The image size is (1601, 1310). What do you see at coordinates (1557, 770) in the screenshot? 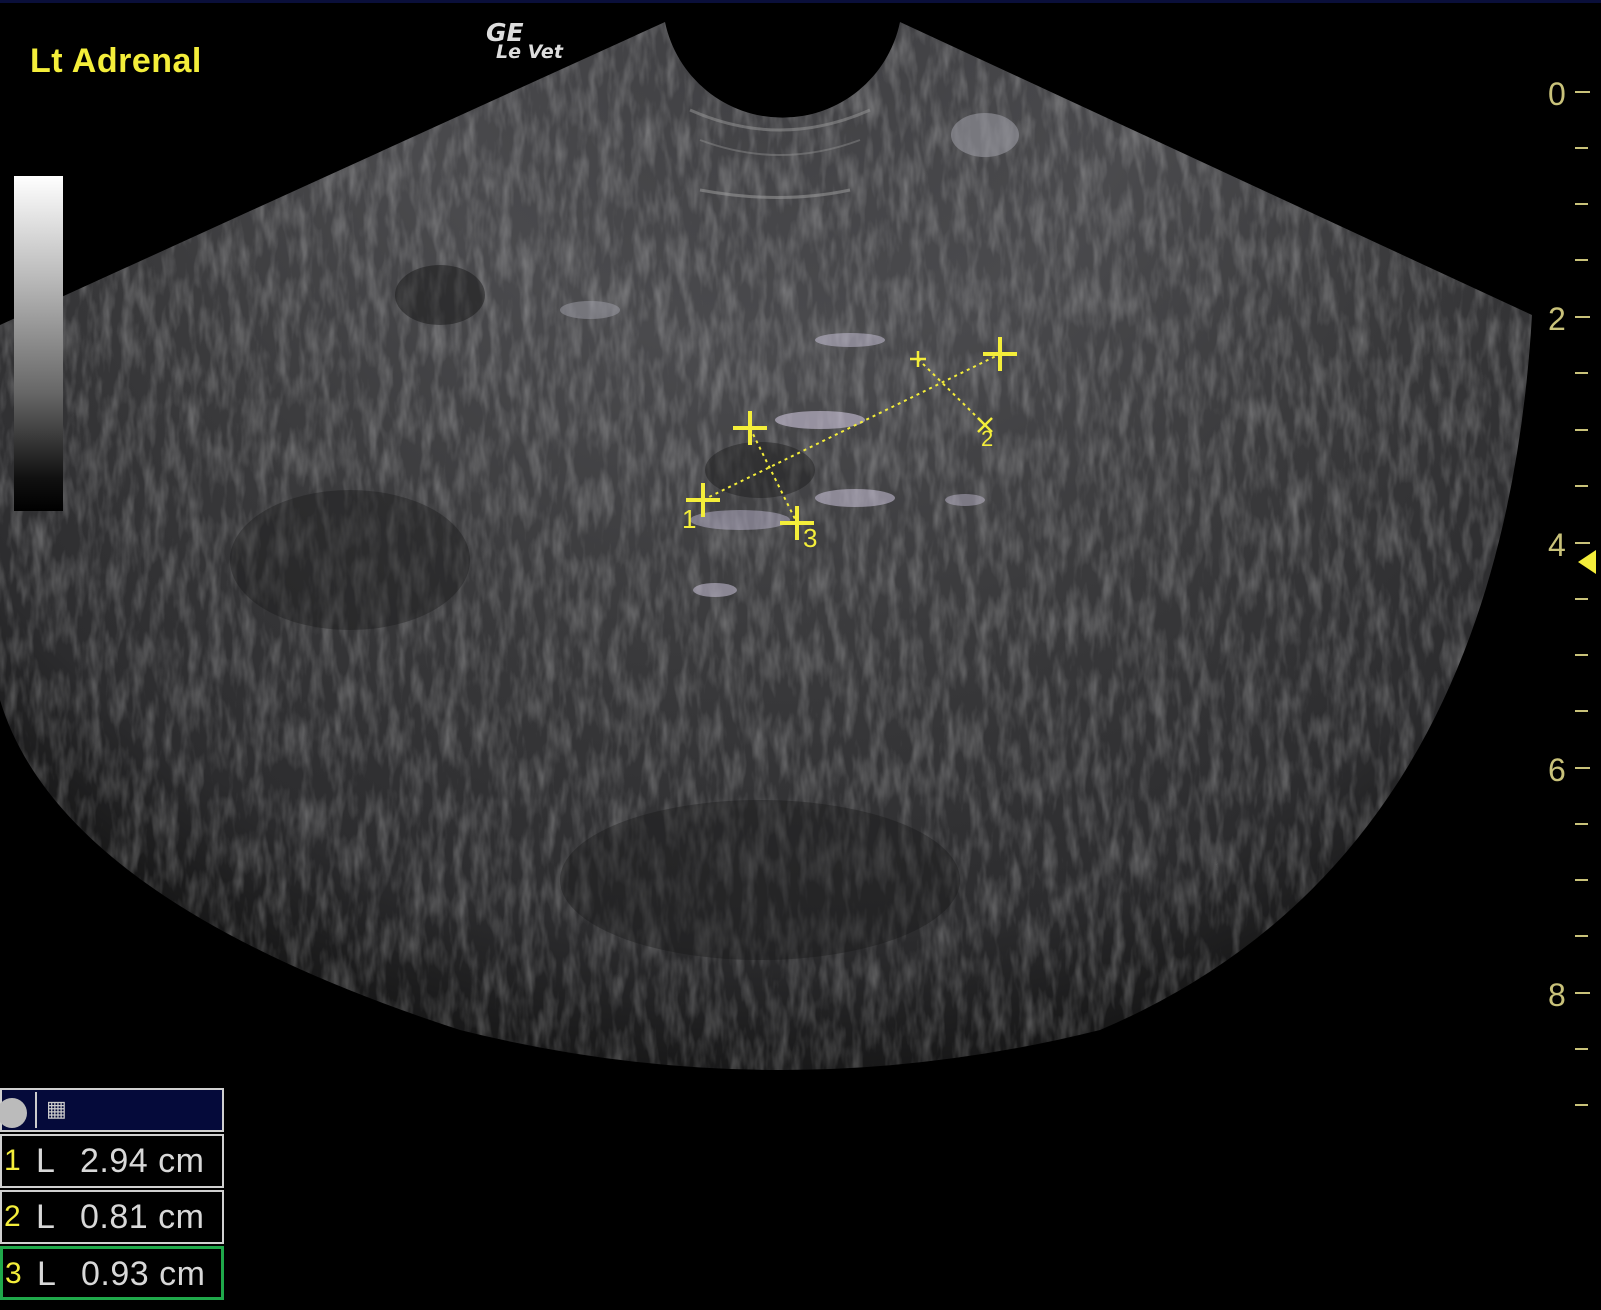
I see `depth-label-6: 6` at bounding box center [1557, 770].